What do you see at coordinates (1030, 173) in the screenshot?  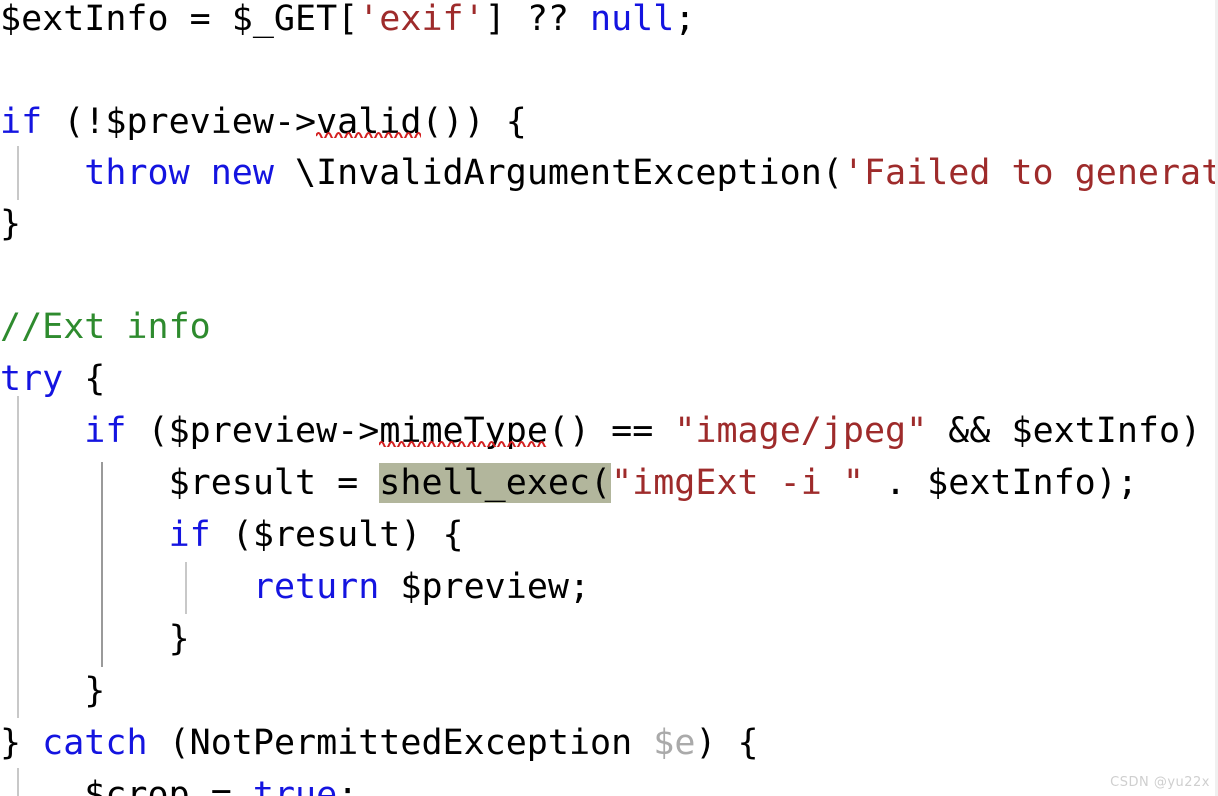 I see `code-token: 'Failed to generat` at bounding box center [1030, 173].